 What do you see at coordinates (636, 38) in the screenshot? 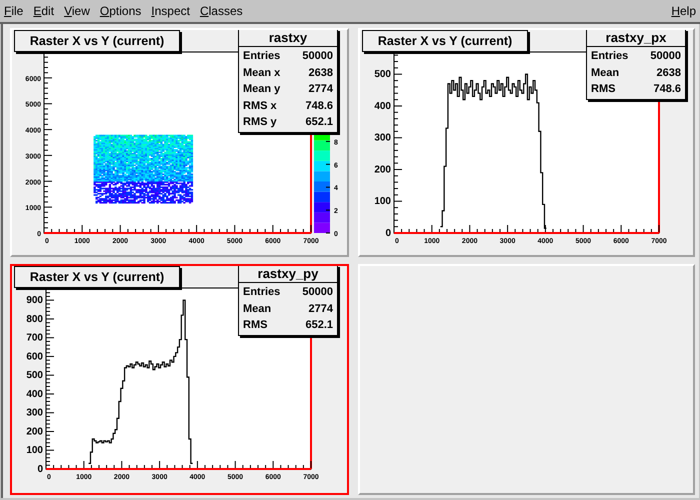
I see `stats-title: rastxy_px` at bounding box center [636, 38].